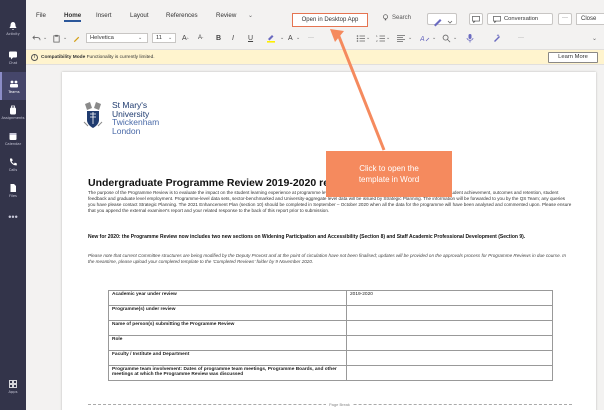 The height and width of the screenshot is (410, 604). What do you see at coordinates (45, 38) in the screenshot?
I see `undo-dropdown-chevron-icon: ⌄` at bounding box center [45, 38].